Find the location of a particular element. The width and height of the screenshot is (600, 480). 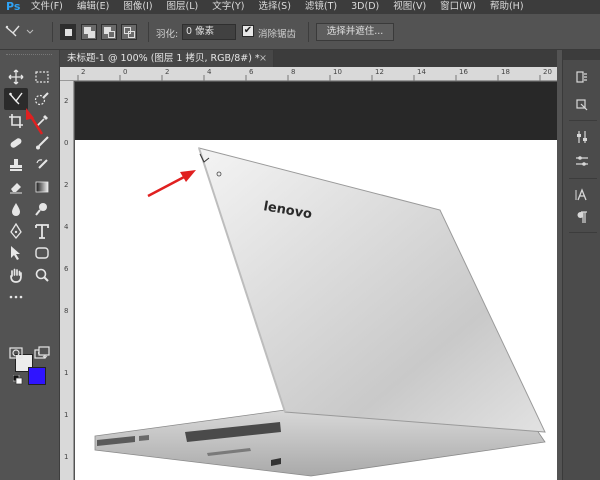

character-icon is located at coordinates (581, 194).